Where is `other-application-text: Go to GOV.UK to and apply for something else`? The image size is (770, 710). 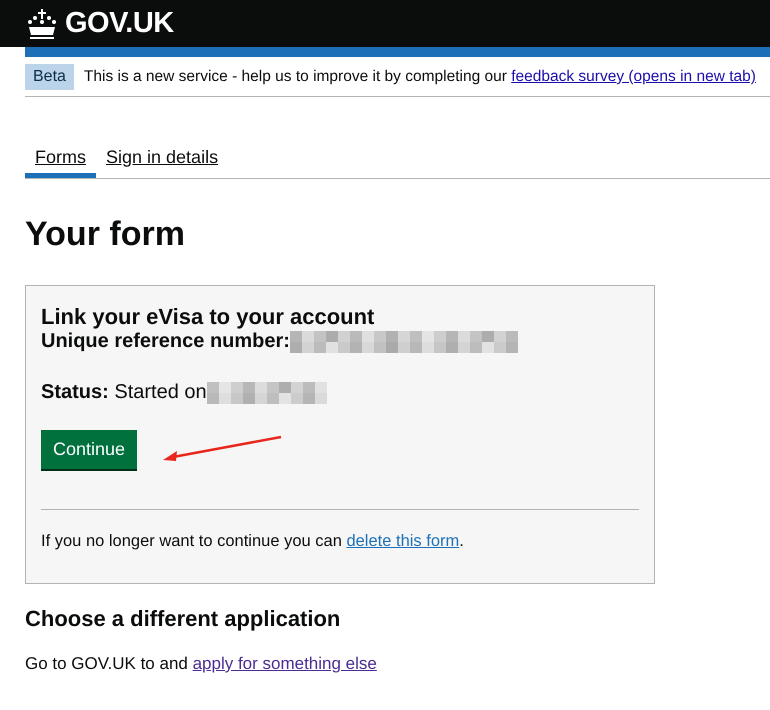 other-application-text: Go to GOV.UK to and apply for something else is located at coordinates (201, 664).